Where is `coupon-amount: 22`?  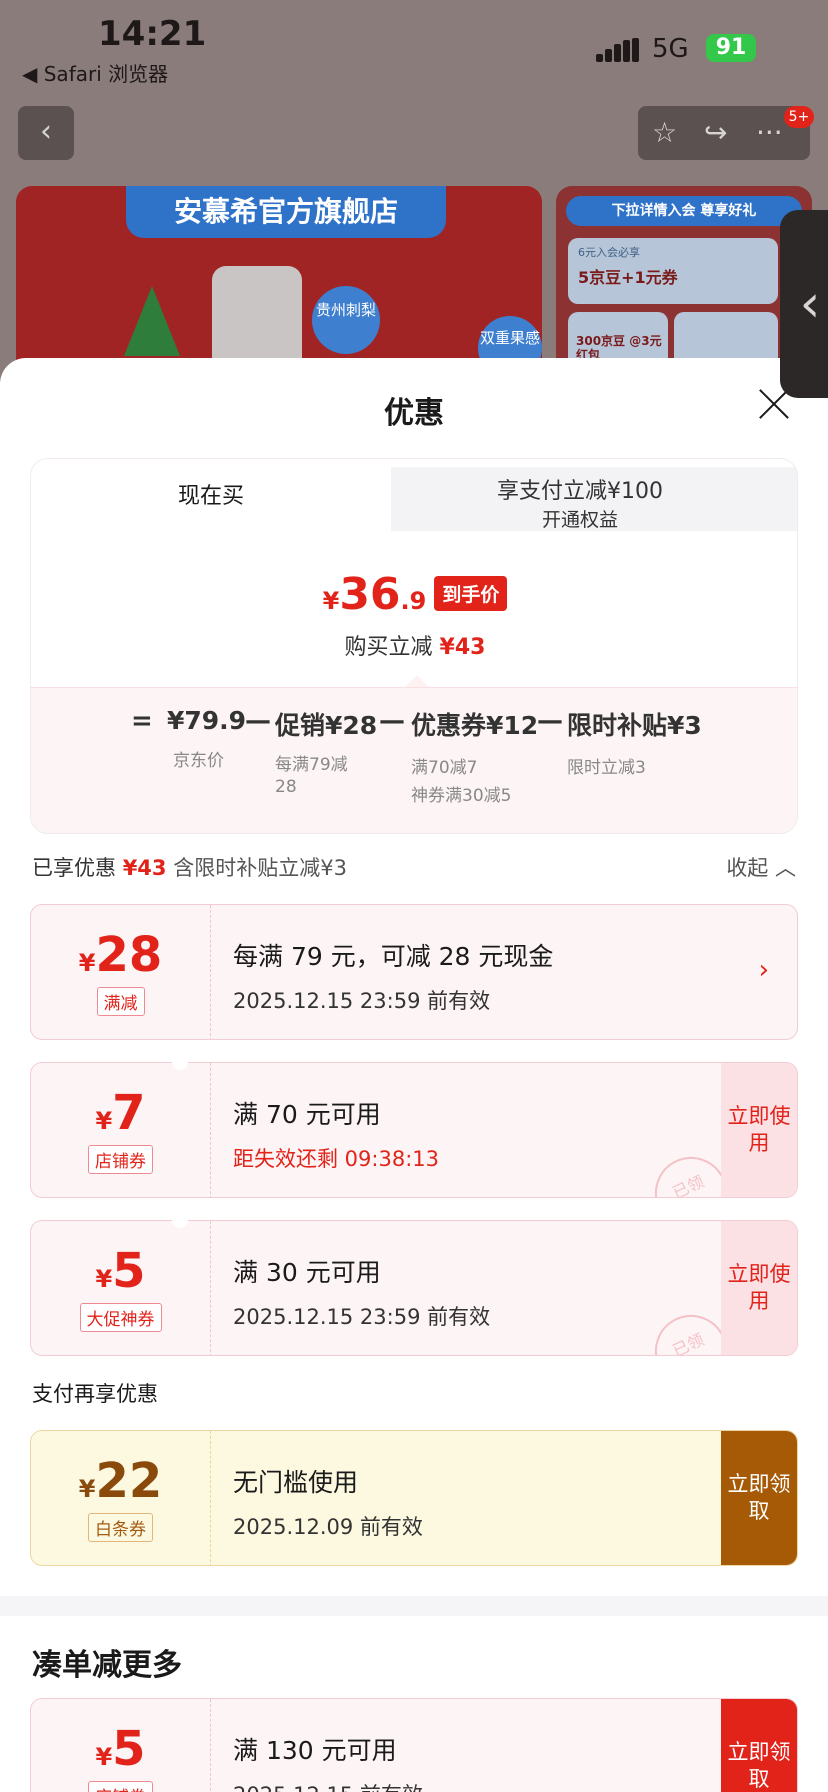 coupon-amount: 22 is located at coordinates (129, 1481).